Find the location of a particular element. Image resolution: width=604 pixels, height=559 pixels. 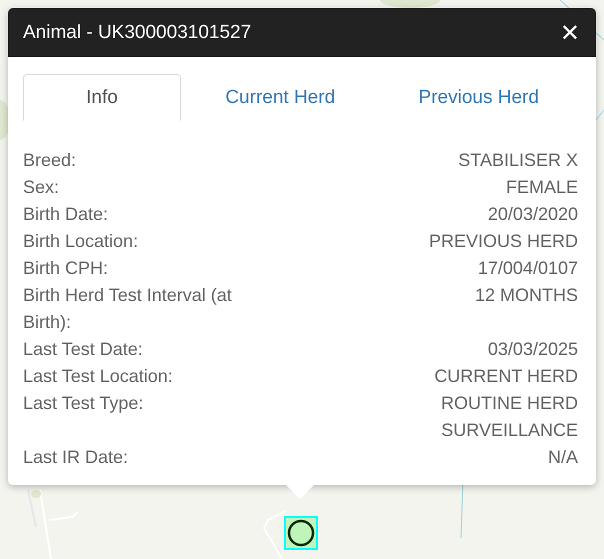

field-label: Birth Herd Test Interval (at Birth): is located at coordinates (128, 309).